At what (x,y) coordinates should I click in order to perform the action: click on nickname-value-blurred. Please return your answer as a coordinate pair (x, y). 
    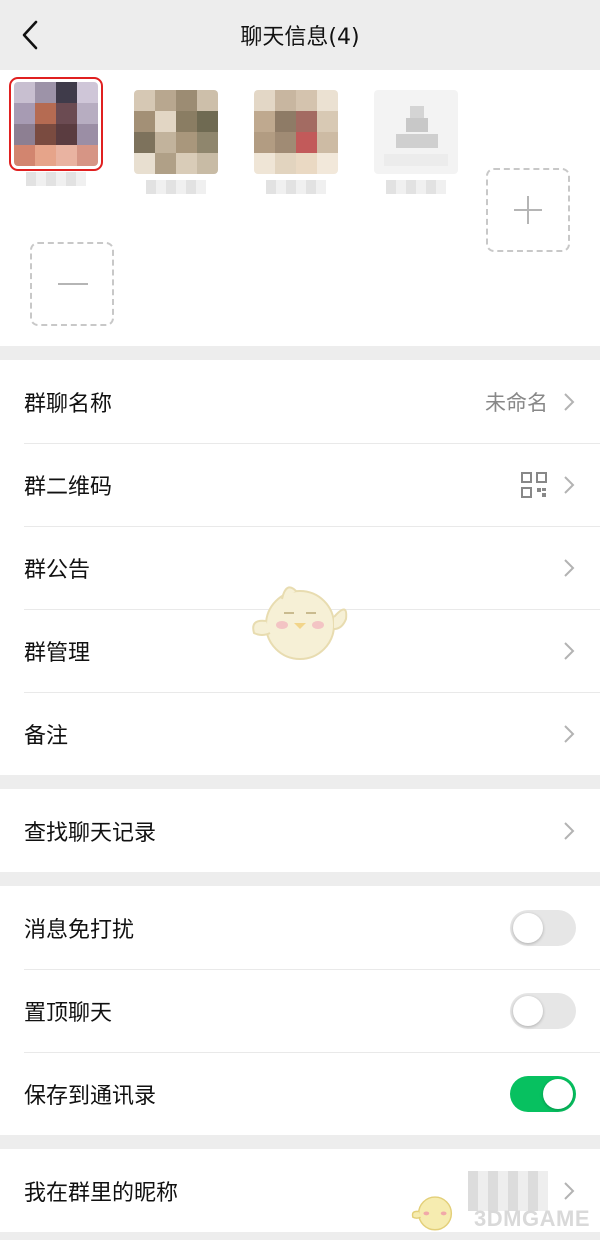
    Looking at the image, I should click on (508, 1190).